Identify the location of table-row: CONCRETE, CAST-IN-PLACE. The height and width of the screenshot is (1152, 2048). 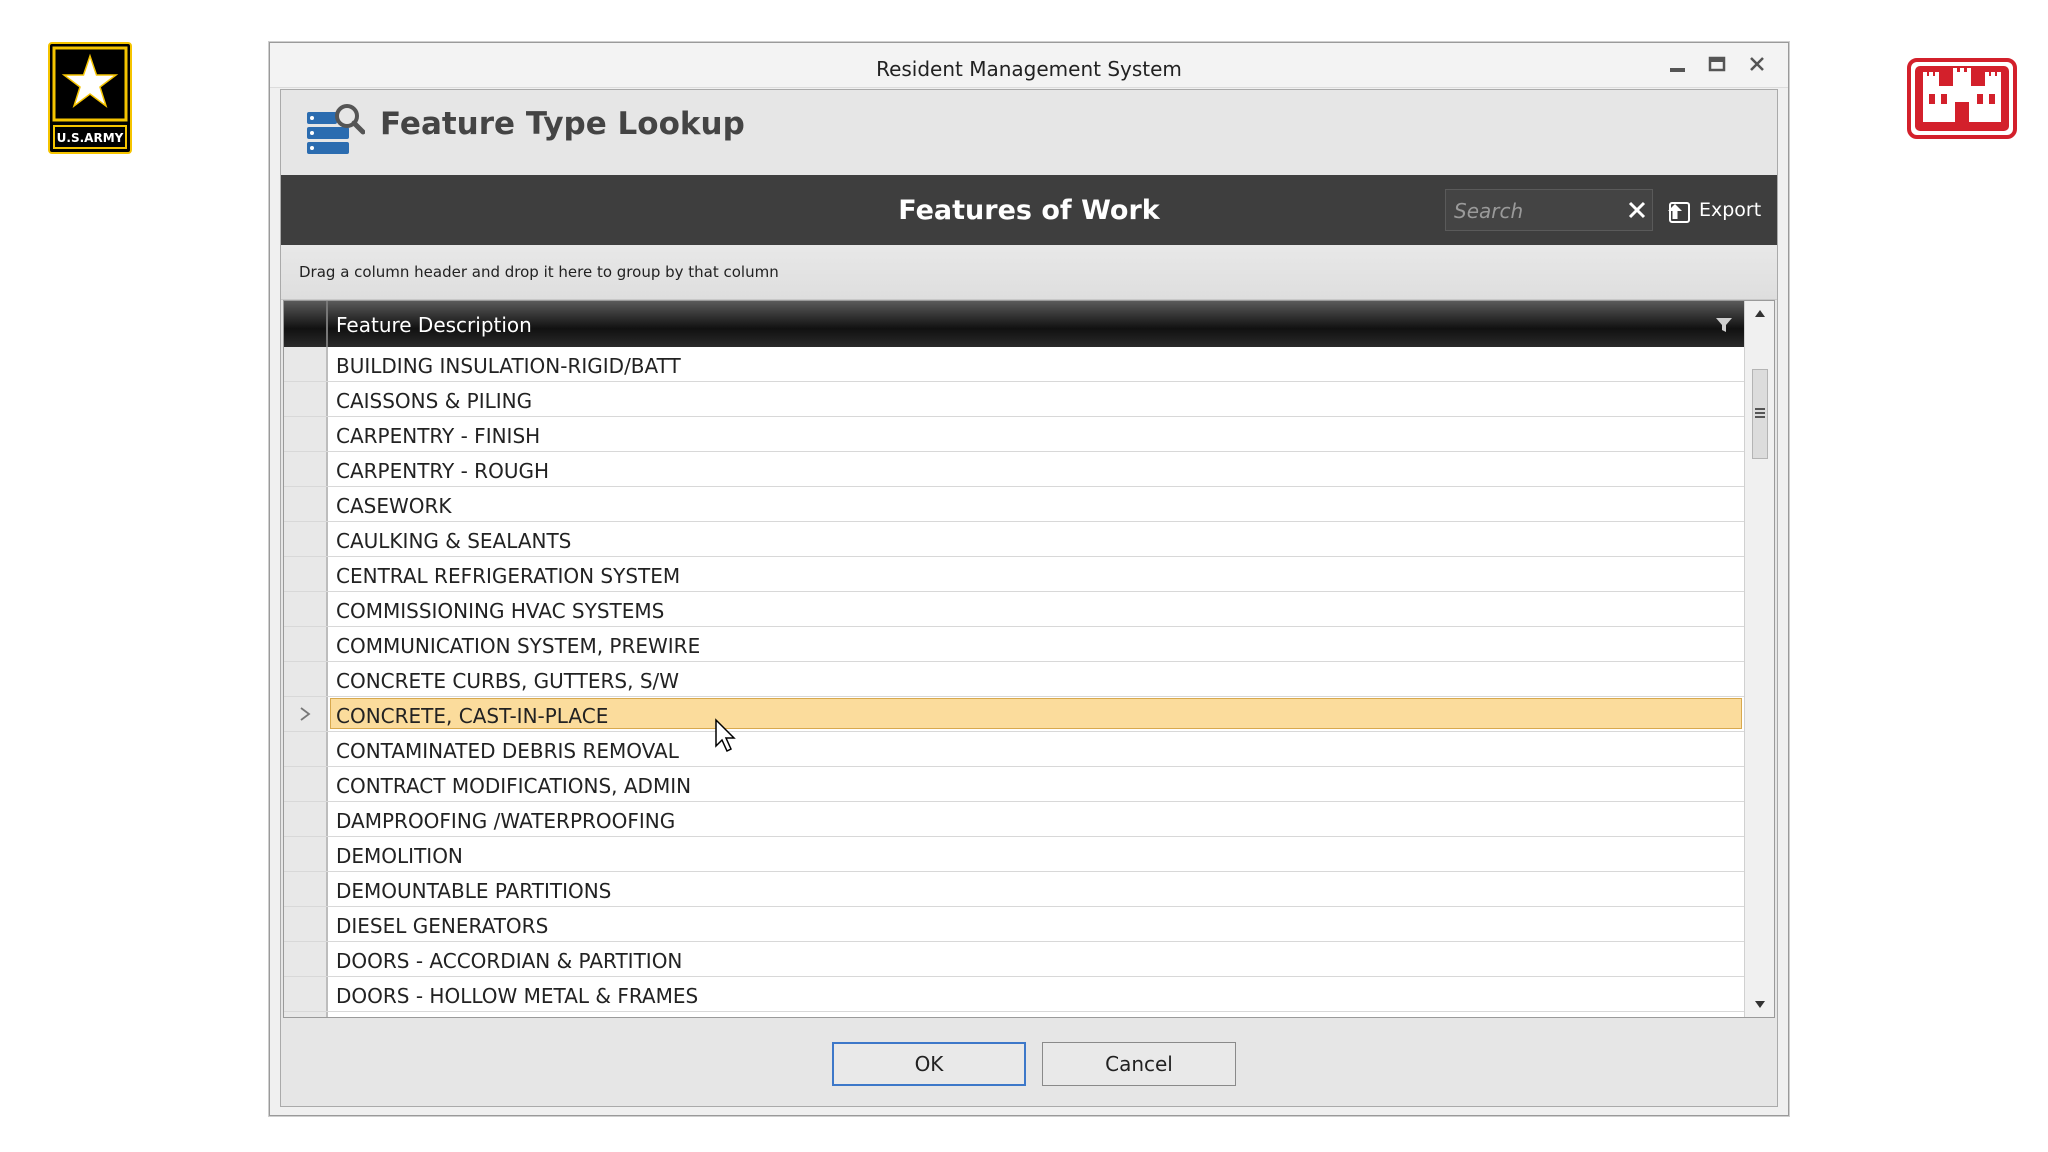
(1014, 714).